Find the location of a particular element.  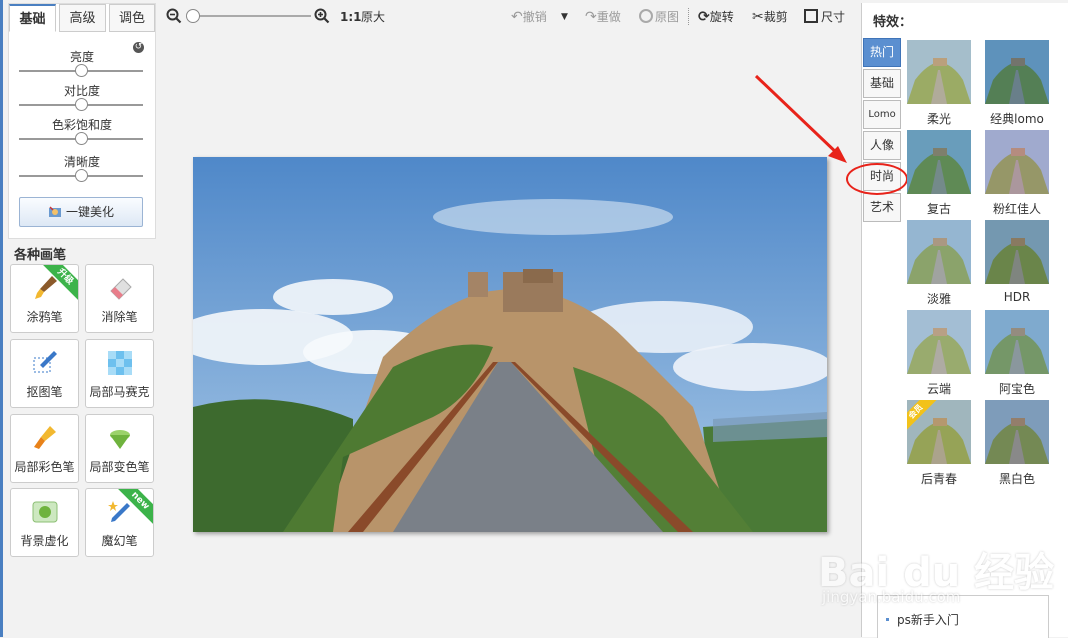

rotate-label: 旋转 is located at coordinates (721, 17).